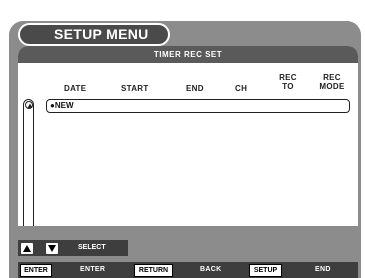  I want to click on triangle-up-icon, so click(27, 248).